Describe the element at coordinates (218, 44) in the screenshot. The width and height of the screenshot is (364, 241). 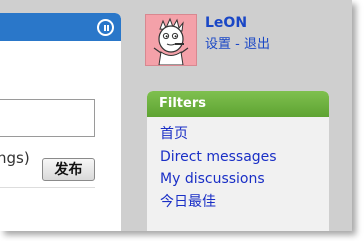
I see `settings-link: 设置` at that location.